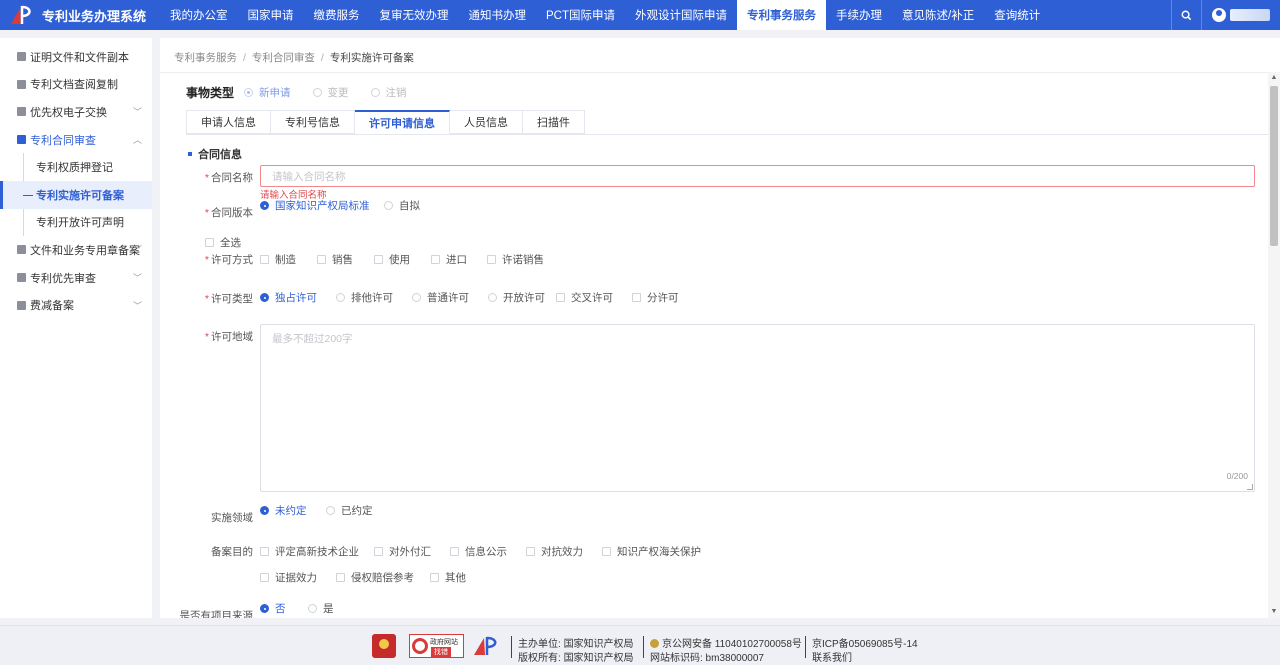 The width and height of the screenshot is (1280, 665). Describe the element at coordinates (76, 222) in the screenshot. I see `sidebar-subitem-open-license: 专利开放许可声明` at that location.